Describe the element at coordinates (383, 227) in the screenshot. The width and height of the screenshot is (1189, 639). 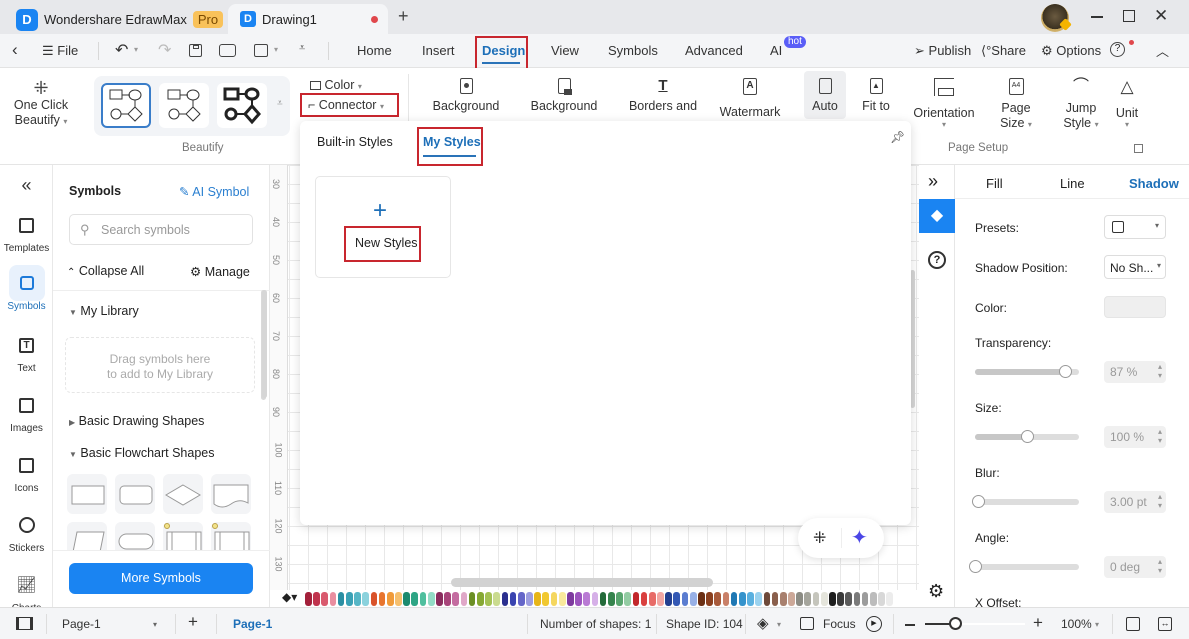
I see `new-styles-card: + New Styles` at that location.